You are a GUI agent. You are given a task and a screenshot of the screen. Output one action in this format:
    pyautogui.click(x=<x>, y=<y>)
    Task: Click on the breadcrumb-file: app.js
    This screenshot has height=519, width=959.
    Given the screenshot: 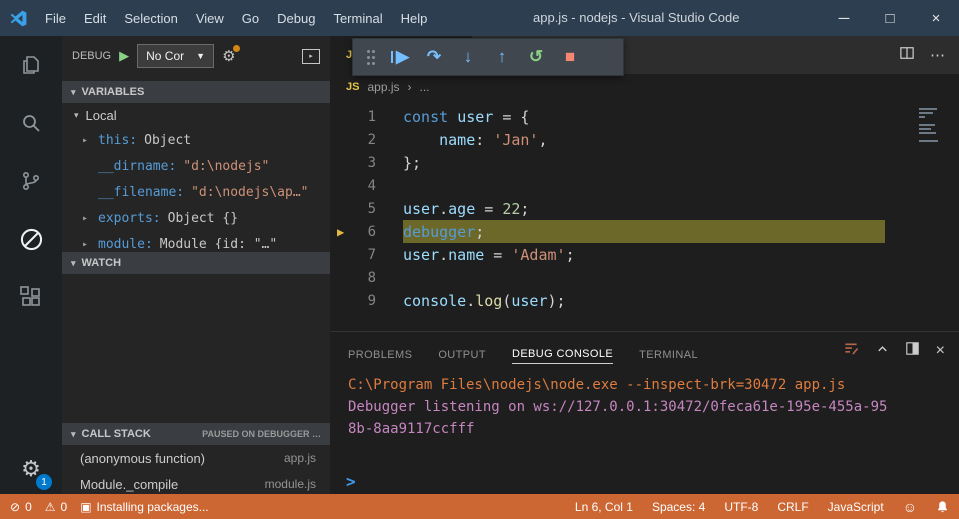 What is the action you would take?
    pyautogui.click(x=383, y=87)
    